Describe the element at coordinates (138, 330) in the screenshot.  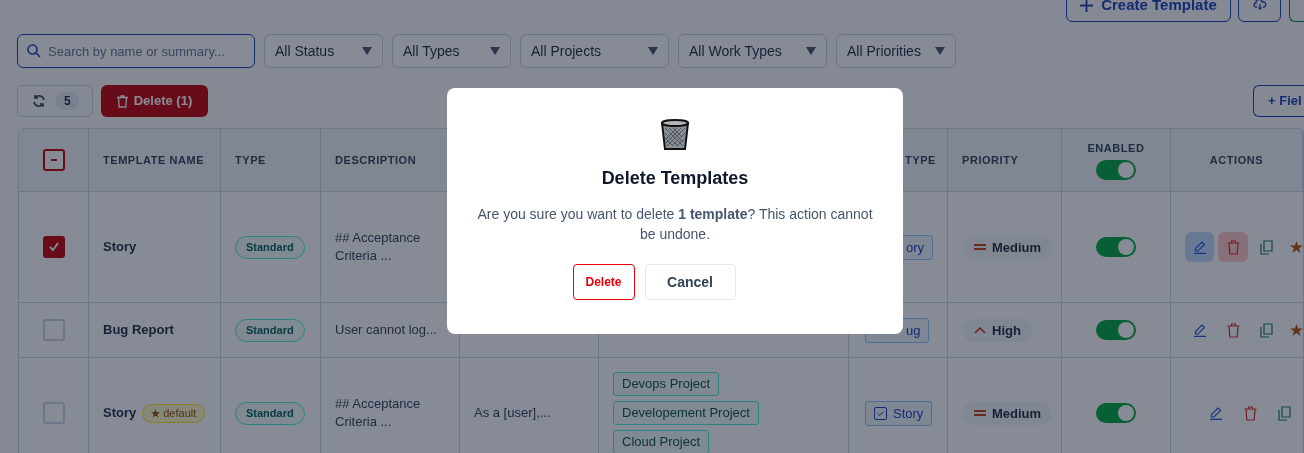
I see `template-name: Bug Report` at that location.